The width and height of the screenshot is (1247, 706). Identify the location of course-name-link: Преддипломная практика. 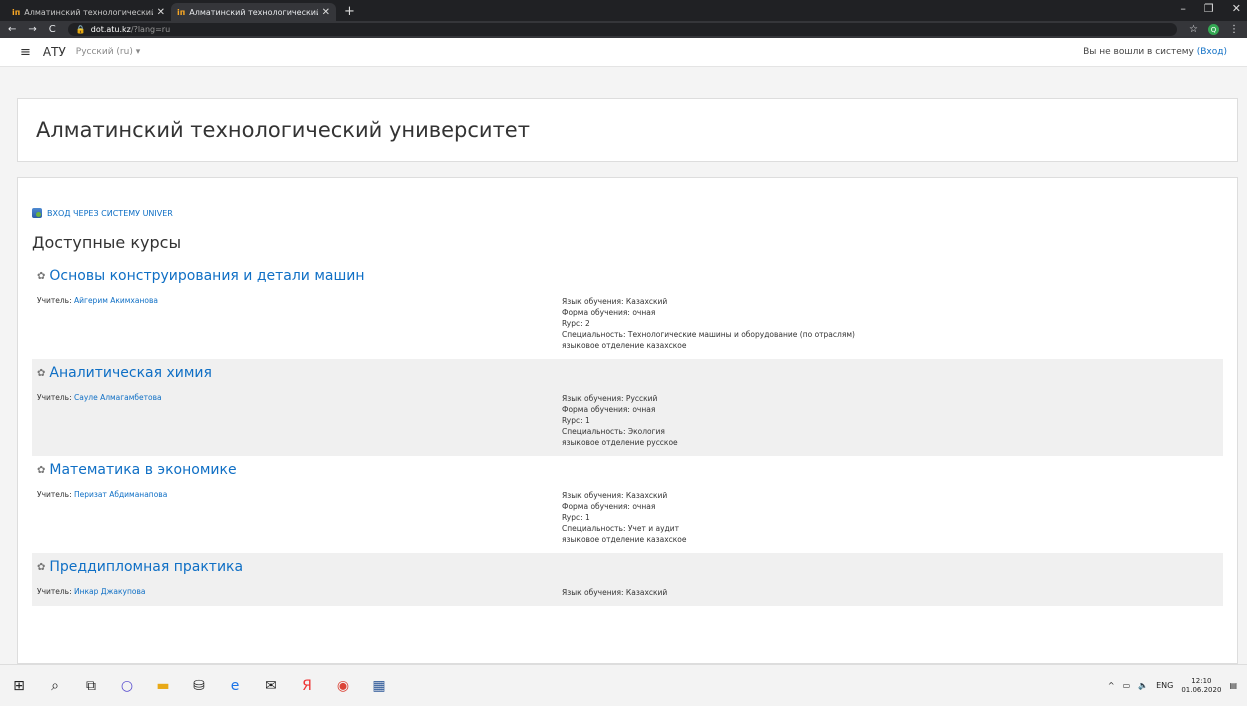
(146, 567).